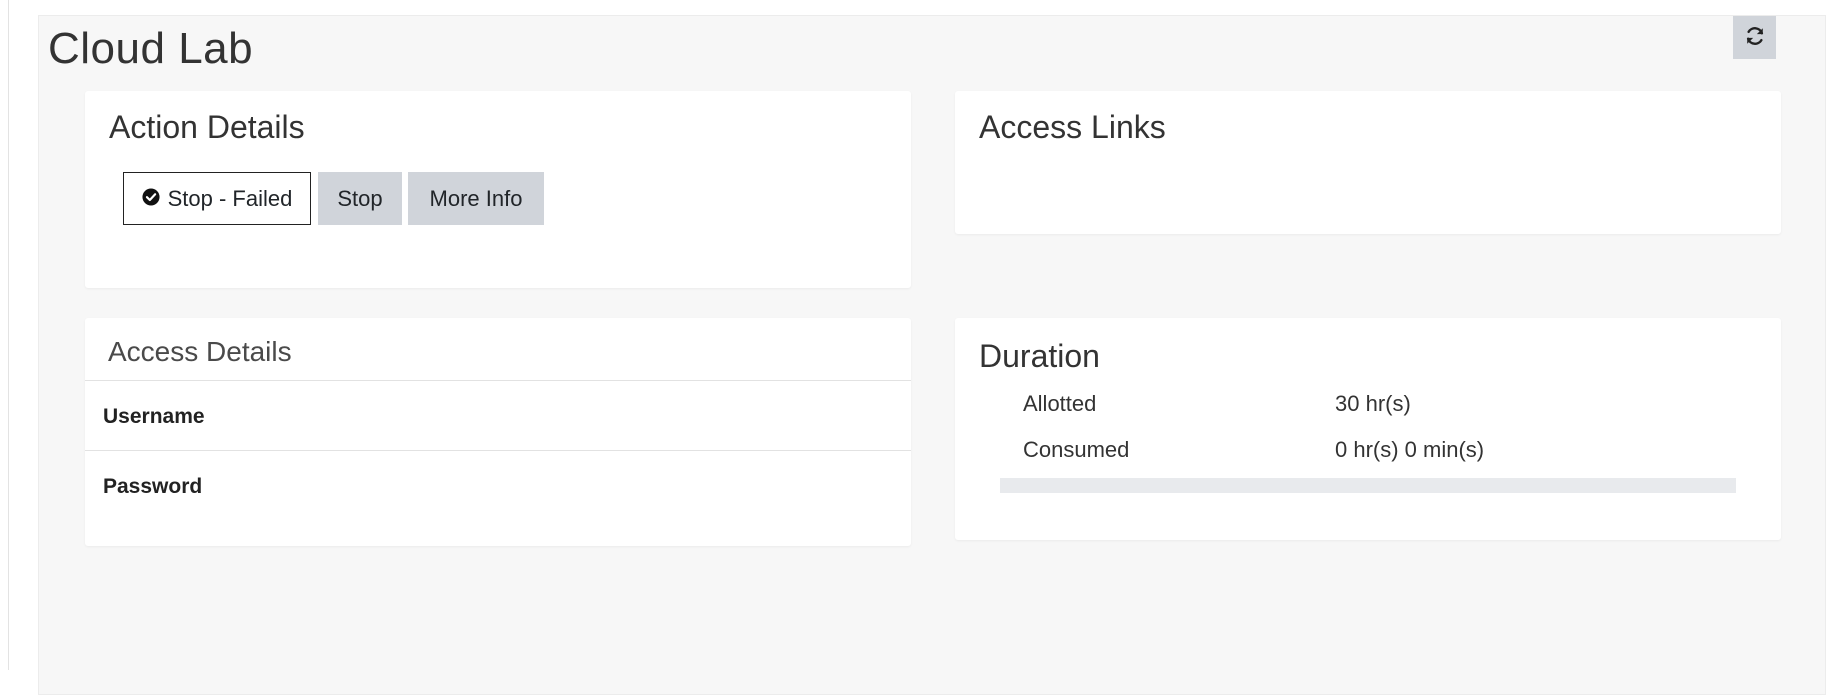 This screenshot has width=1848, height=695. Describe the element at coordinates (154, 416) in the screenshot. I see `username-label: Username` at that location.